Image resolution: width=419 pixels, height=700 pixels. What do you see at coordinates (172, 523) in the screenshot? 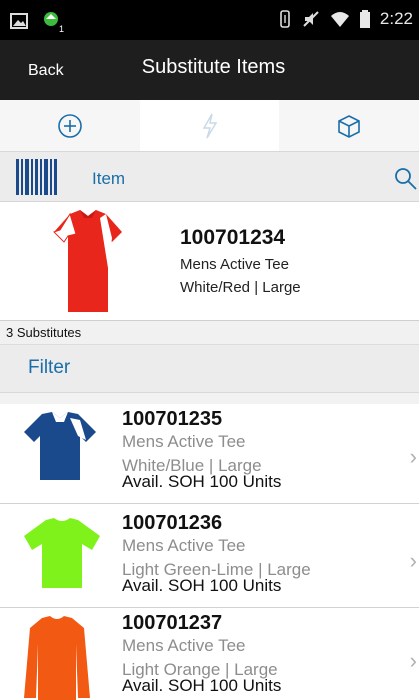
I see `item-number: 100701236` at bounding box center [172, 523].